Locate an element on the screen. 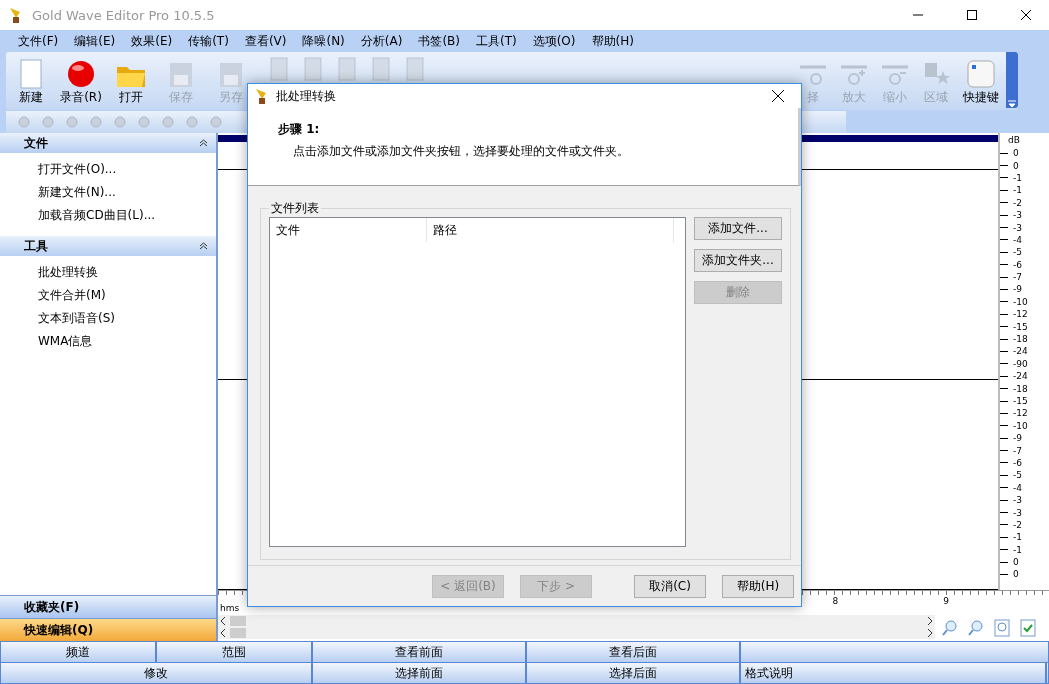 The width and height of the screenshot is (1049, 684). toolbar-button: 快捷键 is located at coordinates (981, 82).